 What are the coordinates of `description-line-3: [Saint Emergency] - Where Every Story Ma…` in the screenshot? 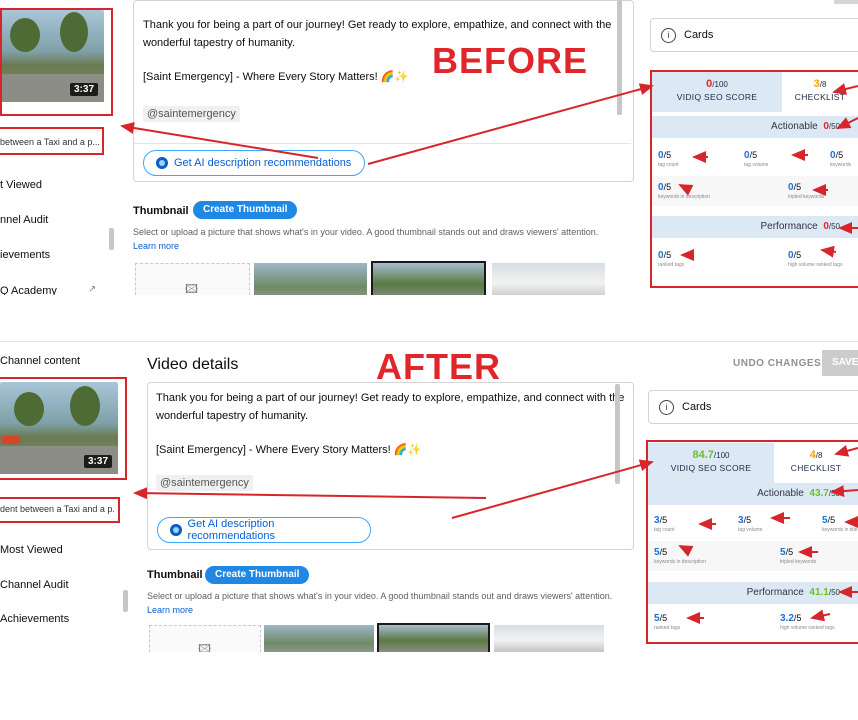 It's located at (289, 450).